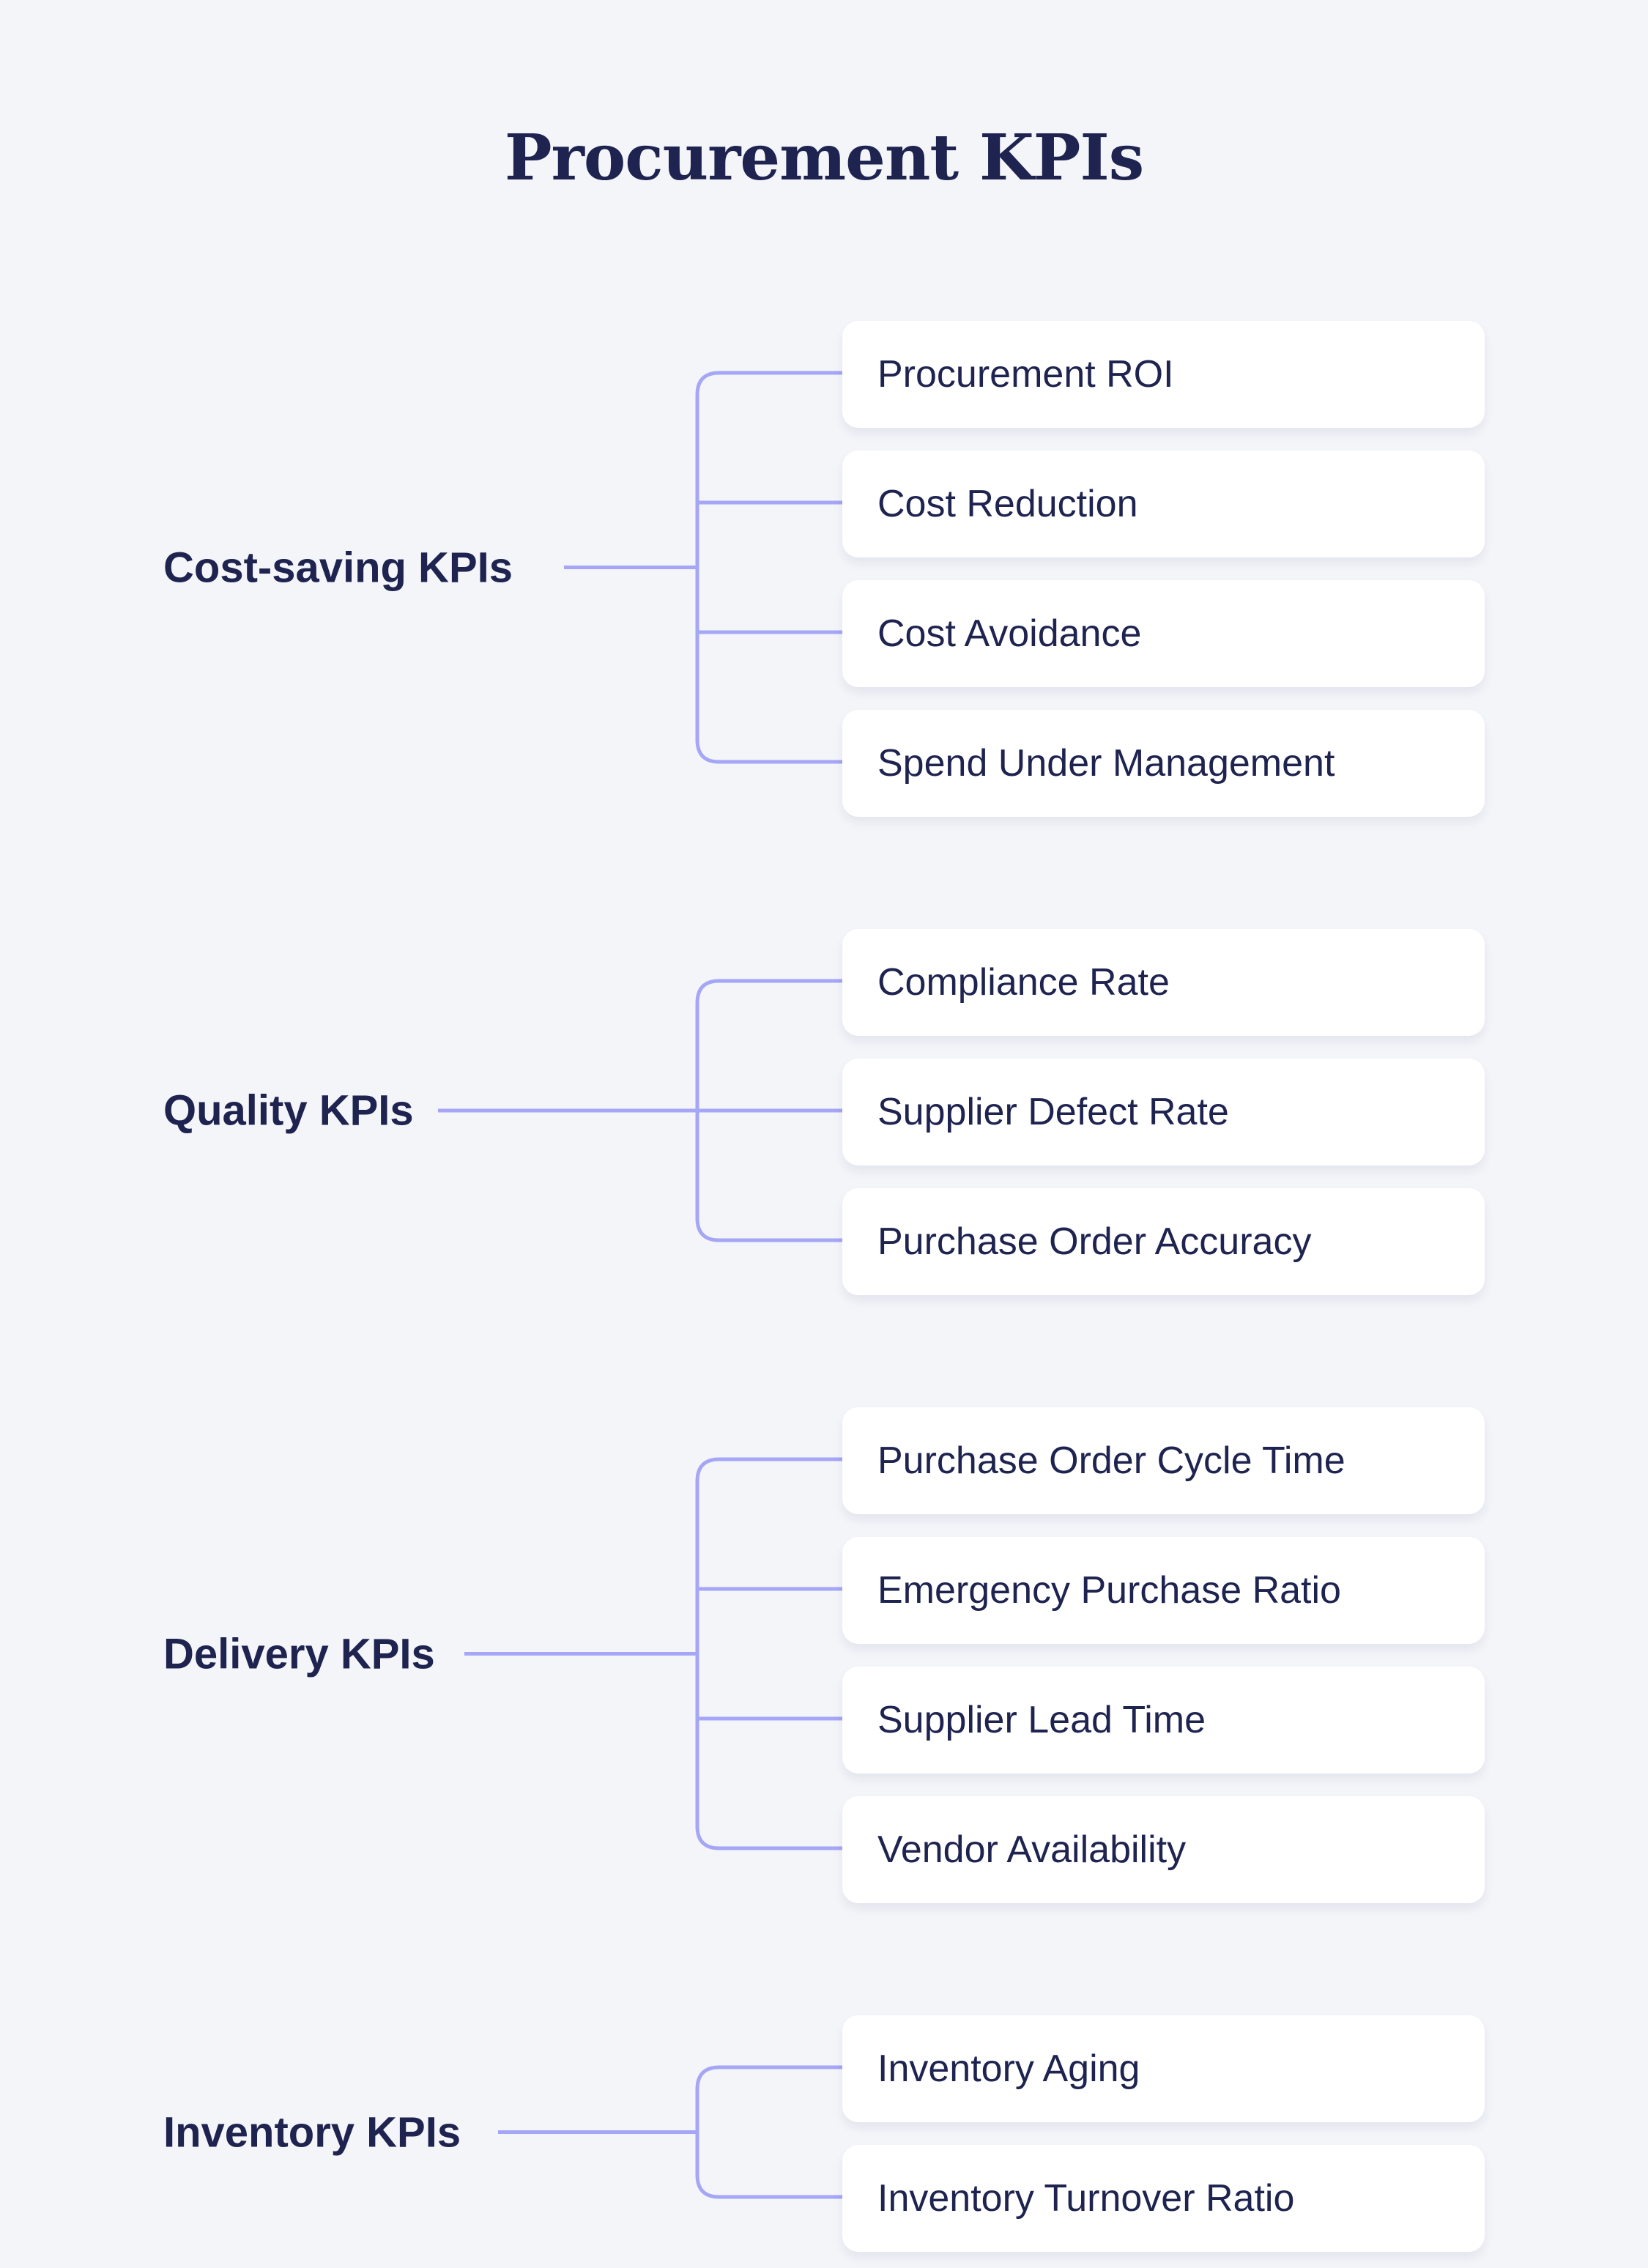 This screenshot has height=2268, width=1648. I want to click on kpi-card: Procurement ROI, so click(1163, 374).